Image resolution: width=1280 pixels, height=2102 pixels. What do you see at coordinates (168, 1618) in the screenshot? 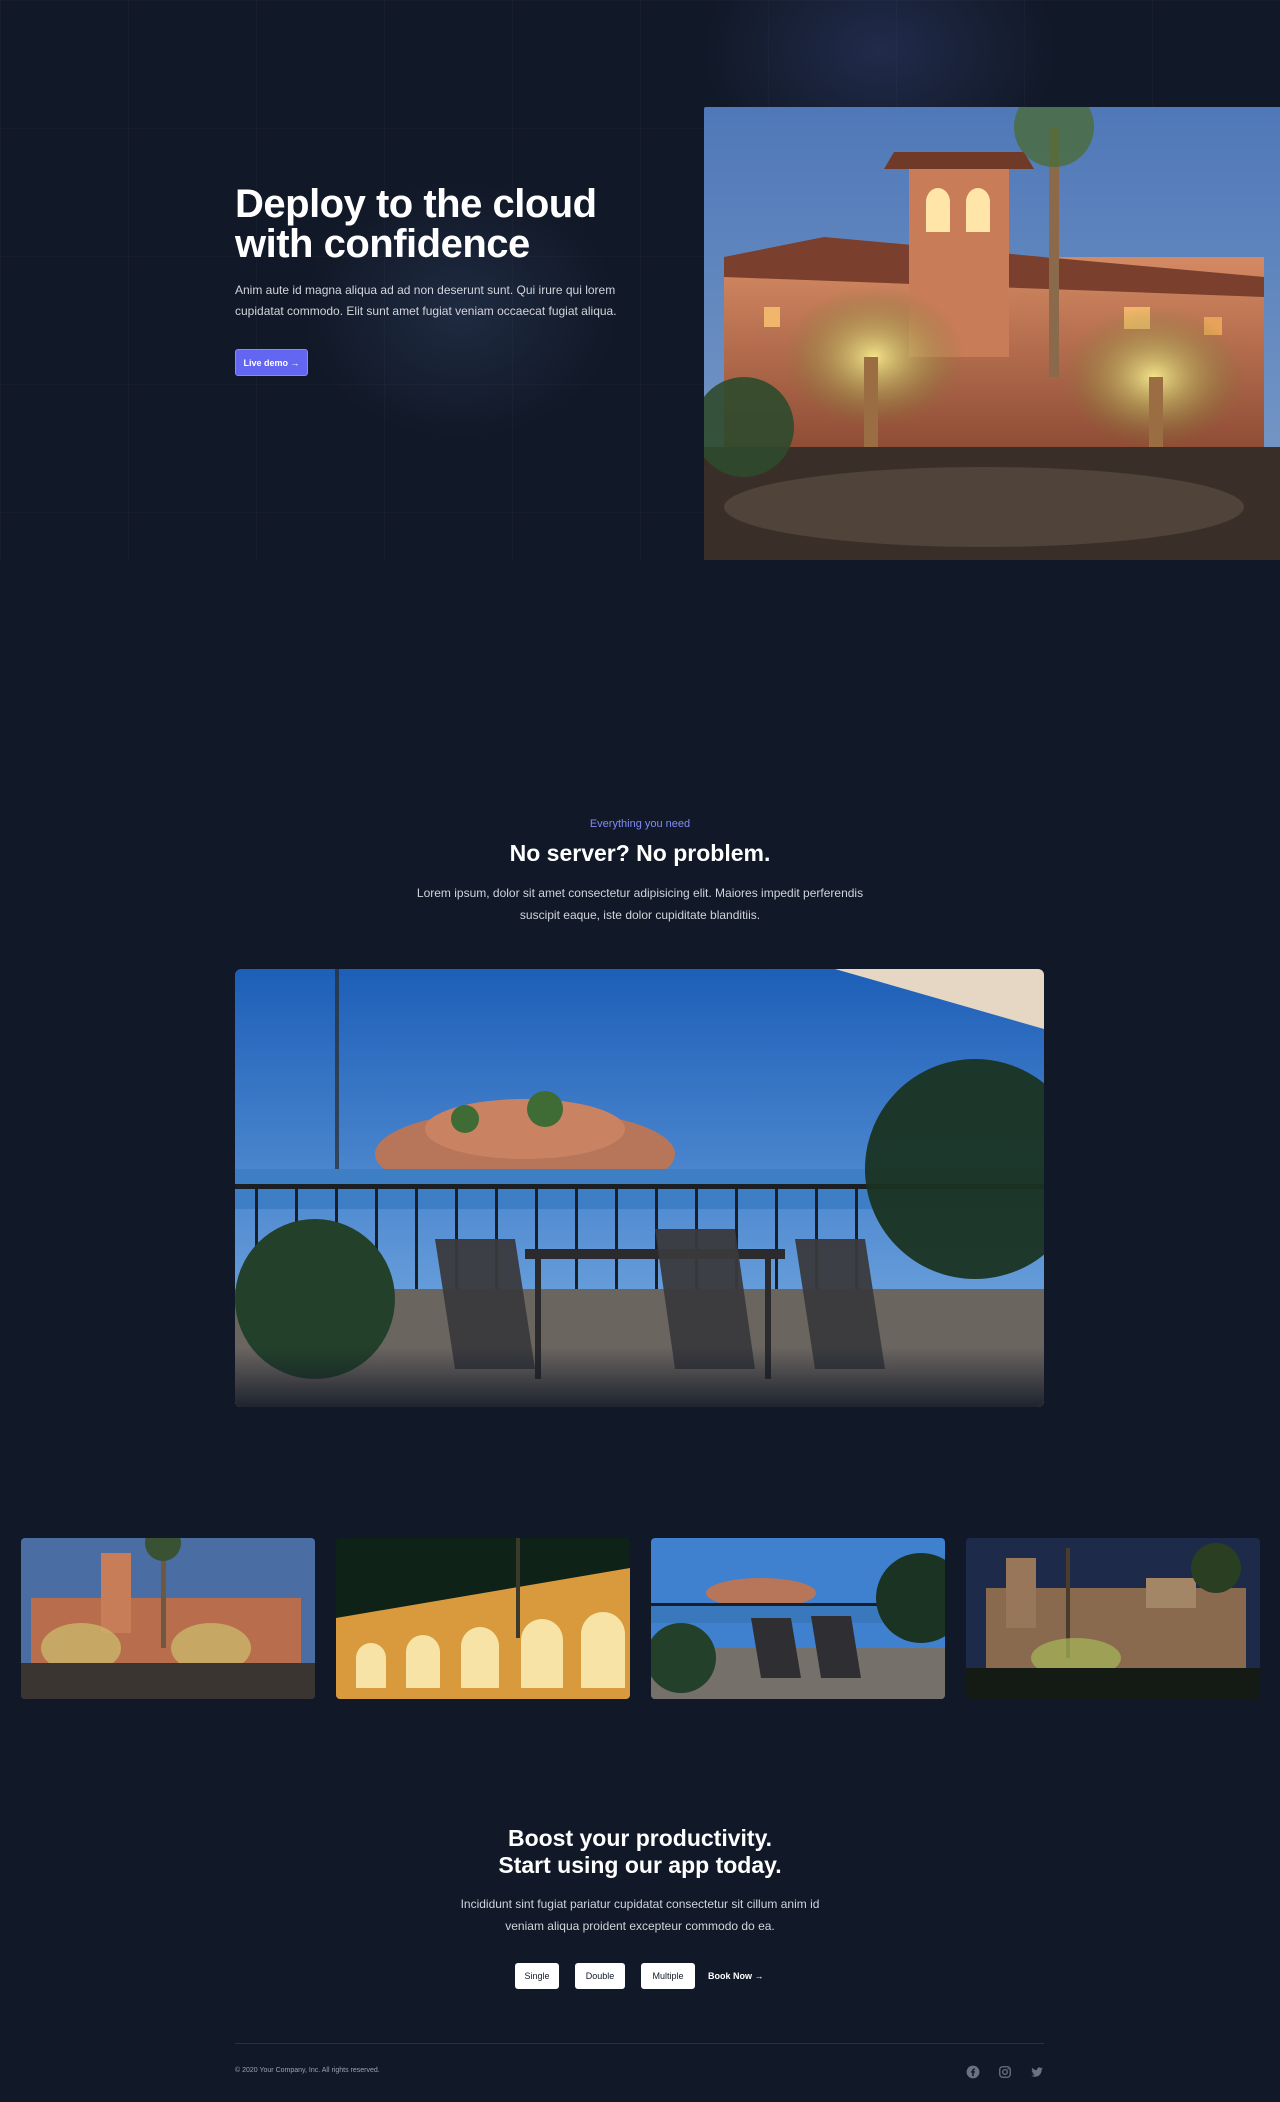
I see `gallery-image-hotel-dusk` at bounding box center [168, 1618].